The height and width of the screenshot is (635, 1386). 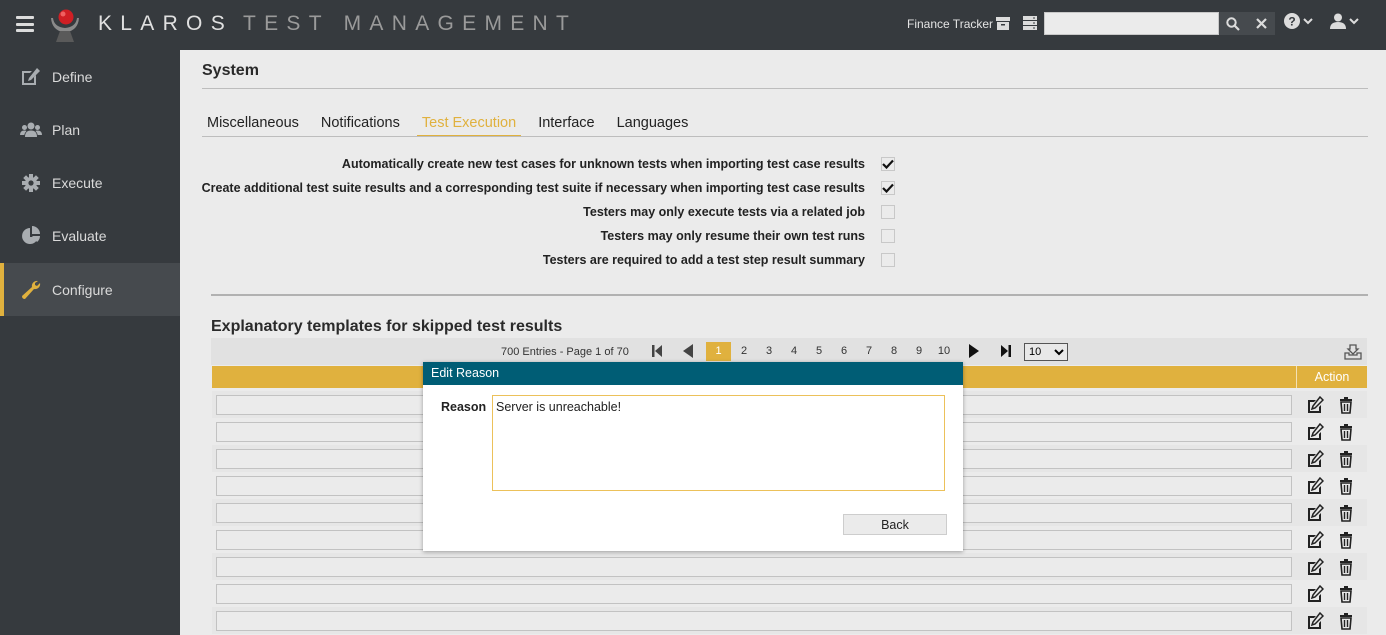 I want to click on sidebar-item-evaluate: Evaluate, so click(x=90, y=235).